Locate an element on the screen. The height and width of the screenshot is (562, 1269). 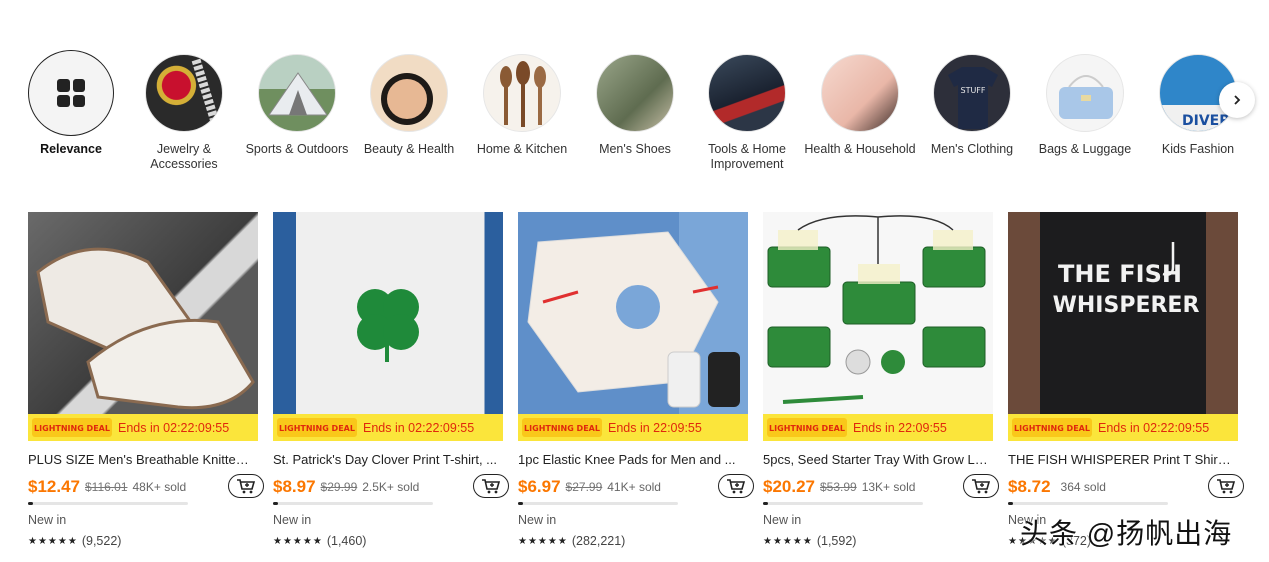
tshirt-image: STUFF is located at coordinates (972, 93).